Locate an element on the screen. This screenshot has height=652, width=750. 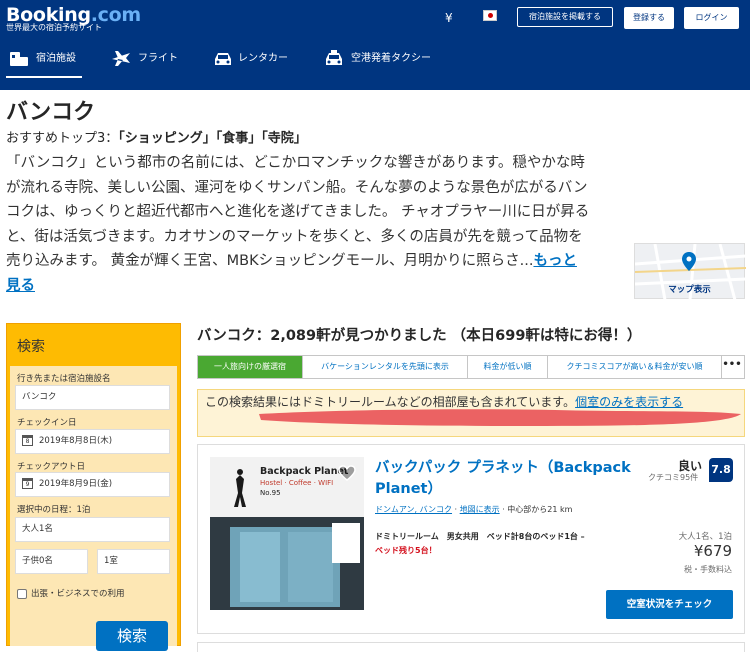
show-on-map-link: 地図に表示 is located at coordinates (480, 509).